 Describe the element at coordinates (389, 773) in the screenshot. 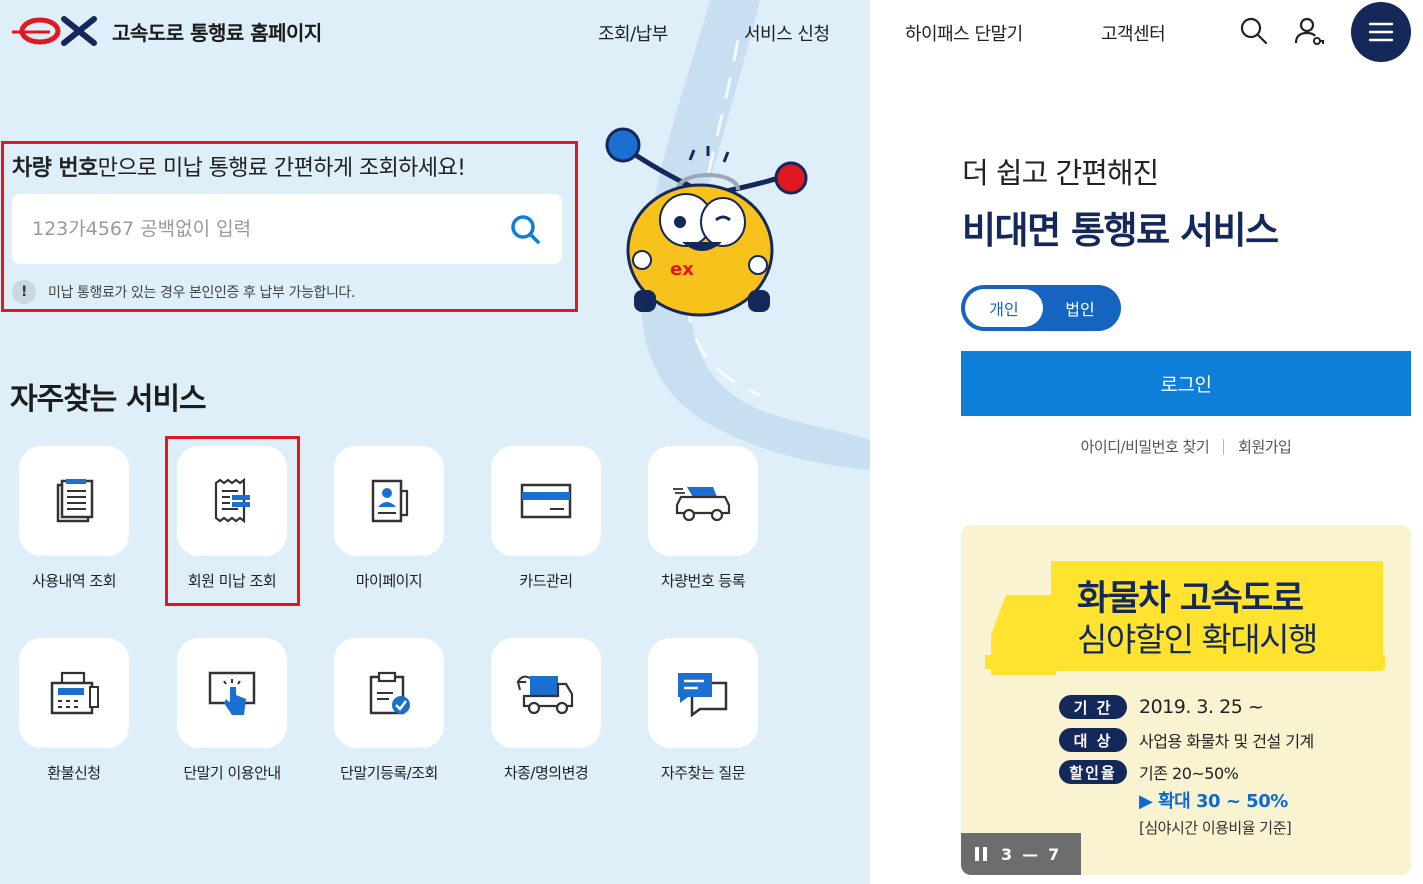

I see `service-label: 단말기등록/조회` at that location.